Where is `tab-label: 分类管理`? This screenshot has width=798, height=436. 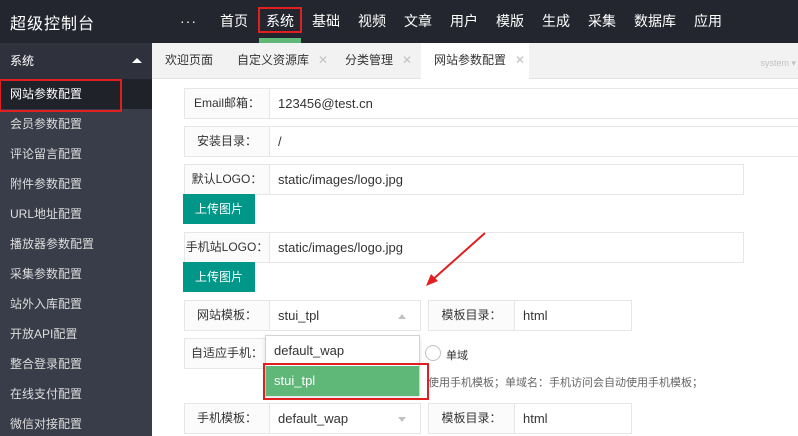 tab-label: 分类管理 is located at coordinates (369, 60).